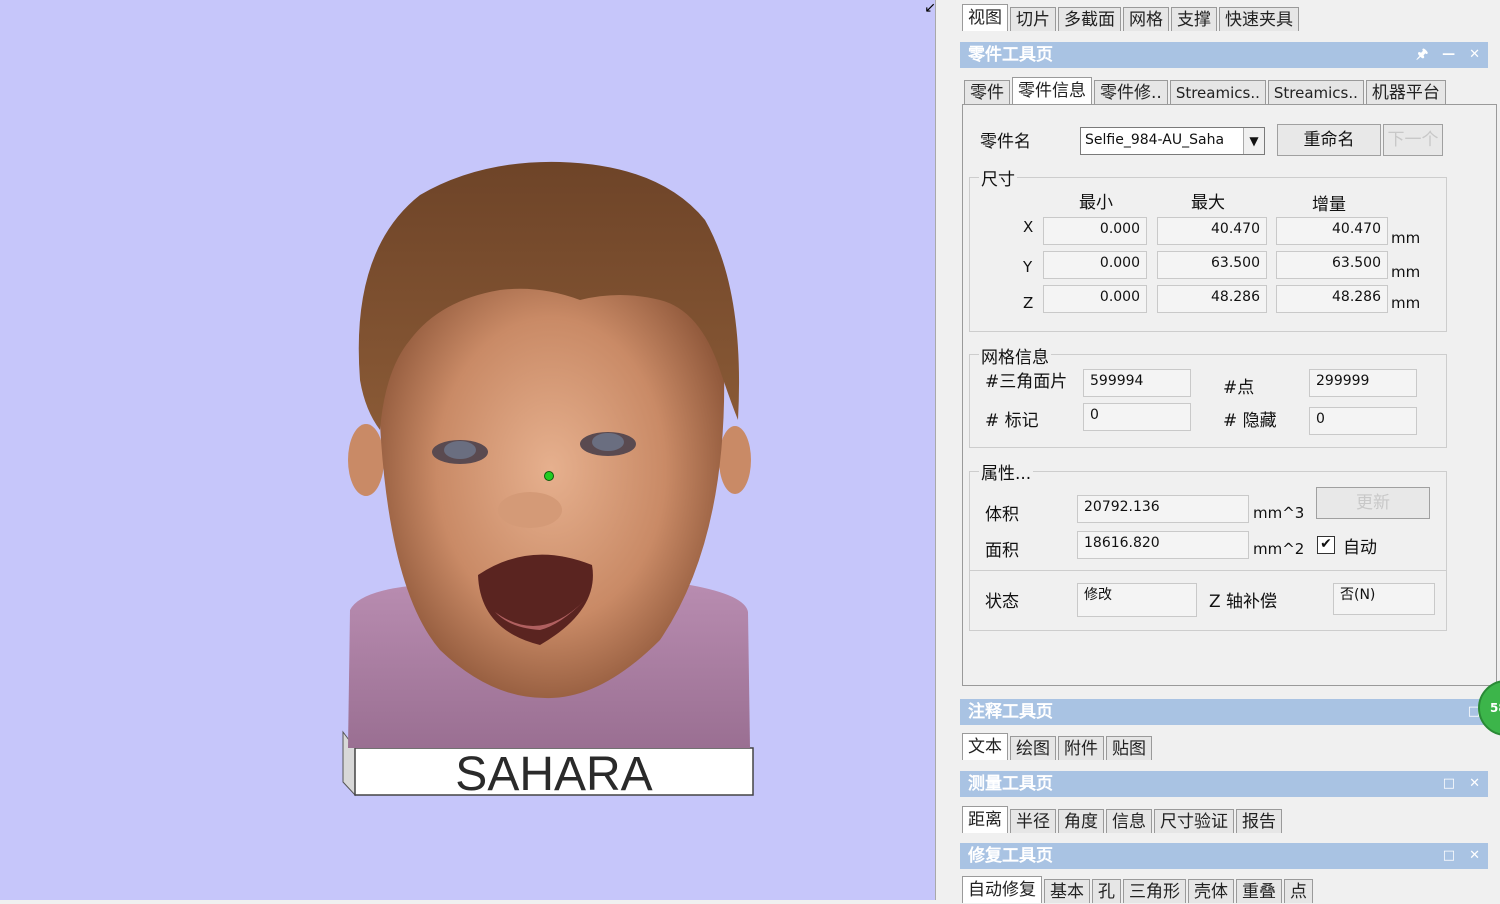  Describe the element at coordinates (1448, 55) in the screenshot. I see `minimize-icon: —` at that location.